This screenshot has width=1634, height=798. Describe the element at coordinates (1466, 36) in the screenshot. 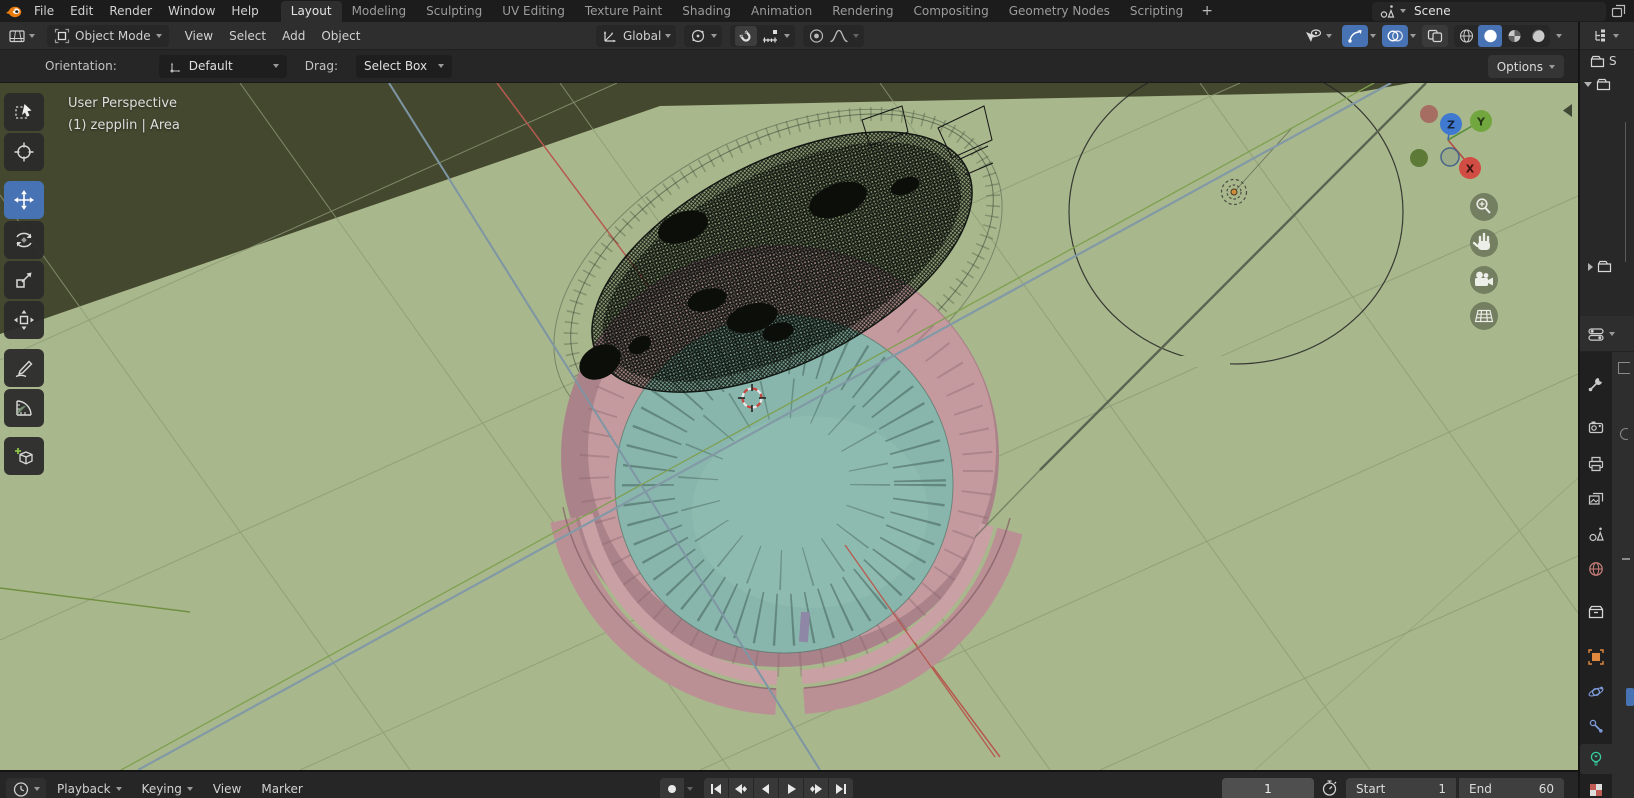

I see `shading-wireframe-button` at that location.